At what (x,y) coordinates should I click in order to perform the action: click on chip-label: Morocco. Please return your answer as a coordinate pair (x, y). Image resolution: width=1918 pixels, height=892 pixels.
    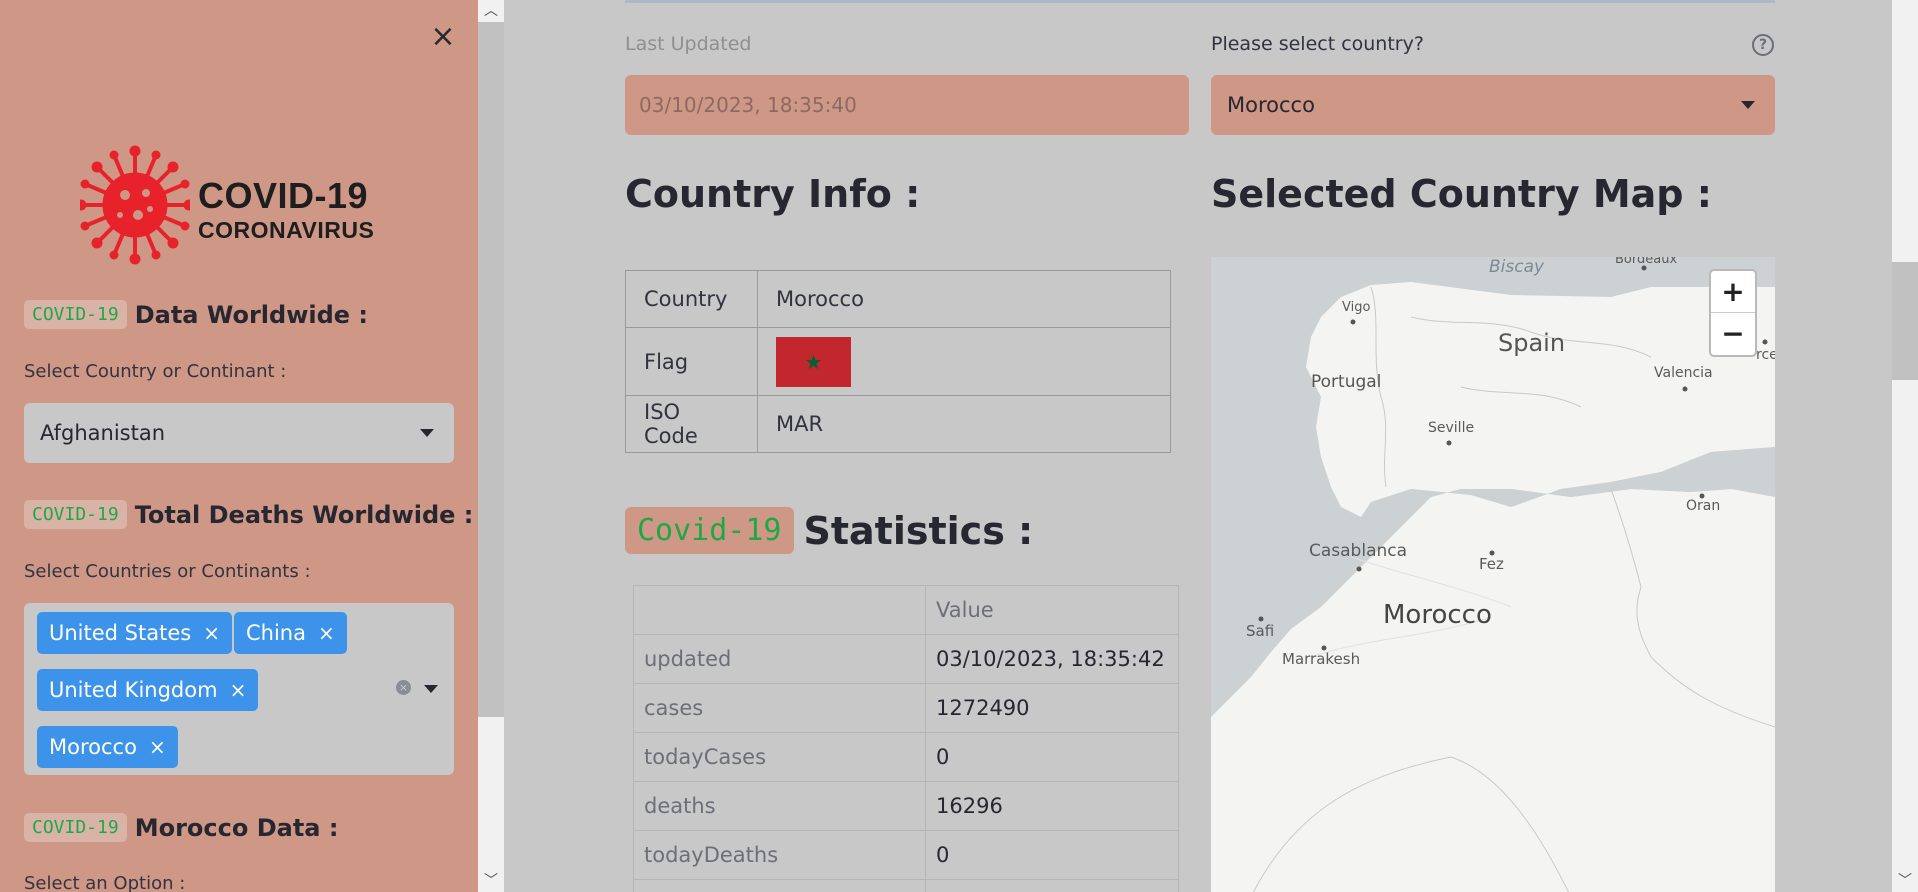
    Looking at the image, I should click on (93, 747).